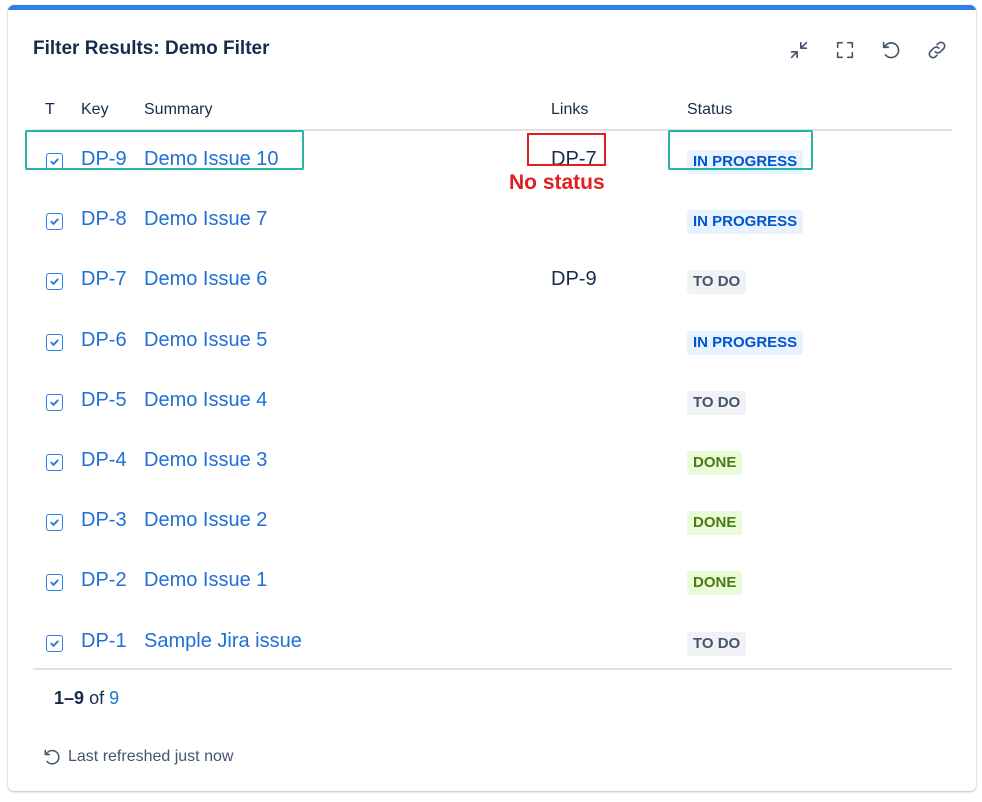 This screenshot has width=982, height=802. What do you see at coordinates (569, 110) in the screenshot?
I see `column-header-links: Links` at bounding box center [569, 110].